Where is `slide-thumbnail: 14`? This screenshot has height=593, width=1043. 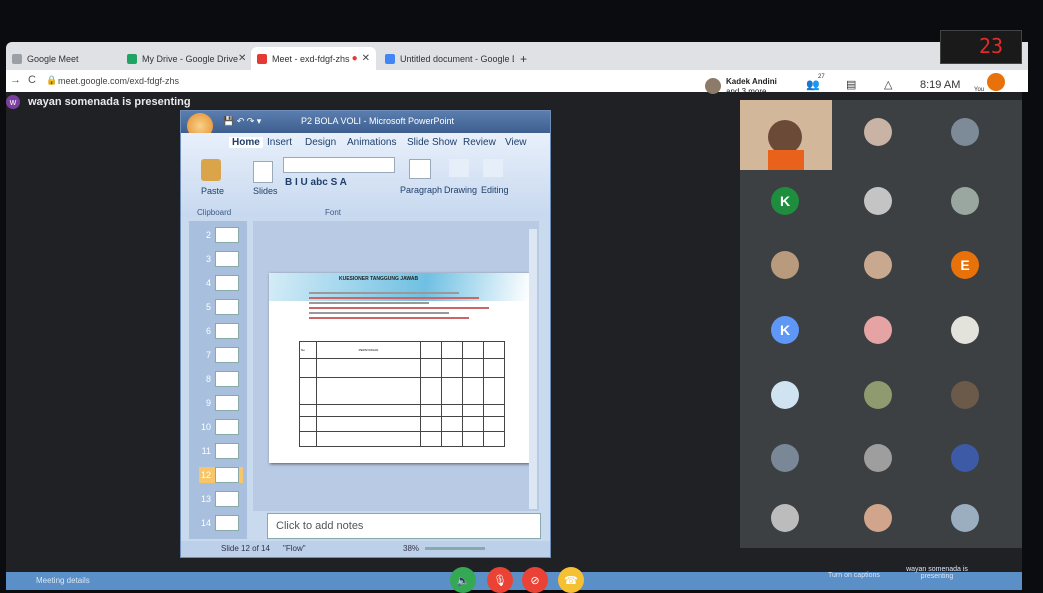
slide-thumbnail: 14 is located at coordinates (221, 523).